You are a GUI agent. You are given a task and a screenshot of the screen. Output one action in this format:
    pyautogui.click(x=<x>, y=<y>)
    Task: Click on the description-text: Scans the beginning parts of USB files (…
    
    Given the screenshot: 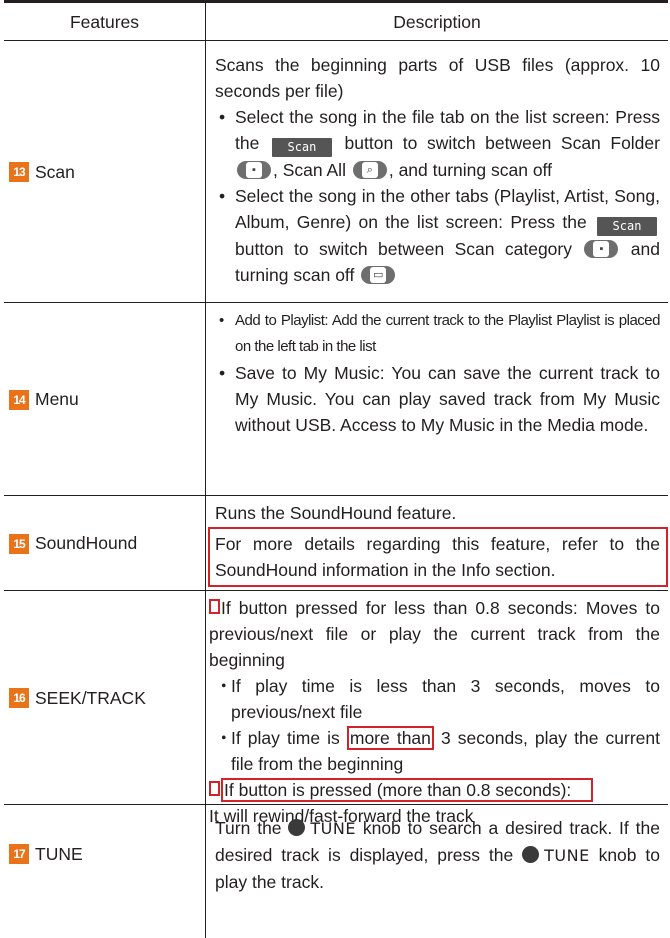 What is the action you would take?
    pyautogui.click(x=437, y=78)
    